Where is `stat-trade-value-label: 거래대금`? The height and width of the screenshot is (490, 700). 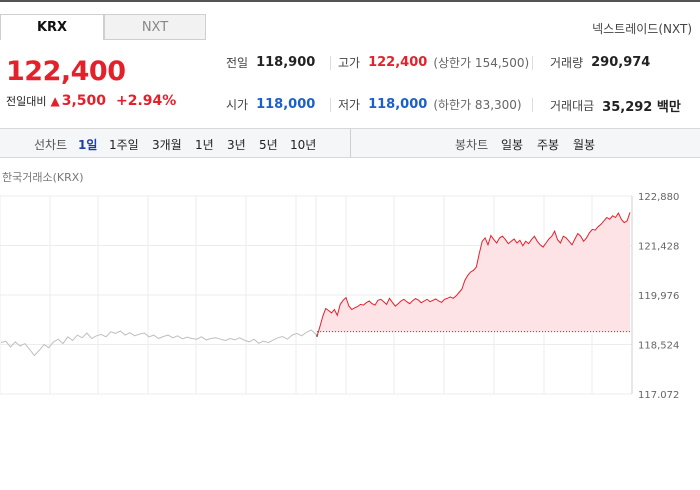 stat-trade-value-label: 거래대금 is located at coordinates (572, 106).